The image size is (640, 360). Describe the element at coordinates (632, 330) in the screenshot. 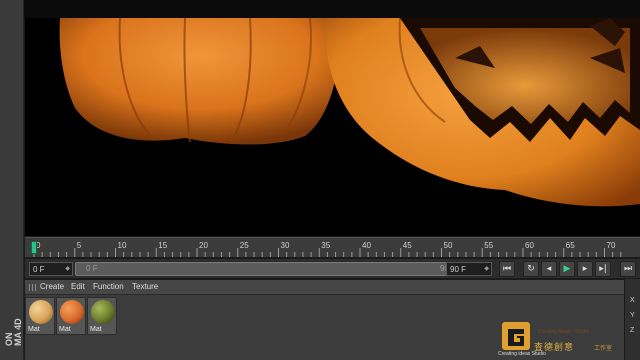

I see `axis-z-label: Z` at that location.